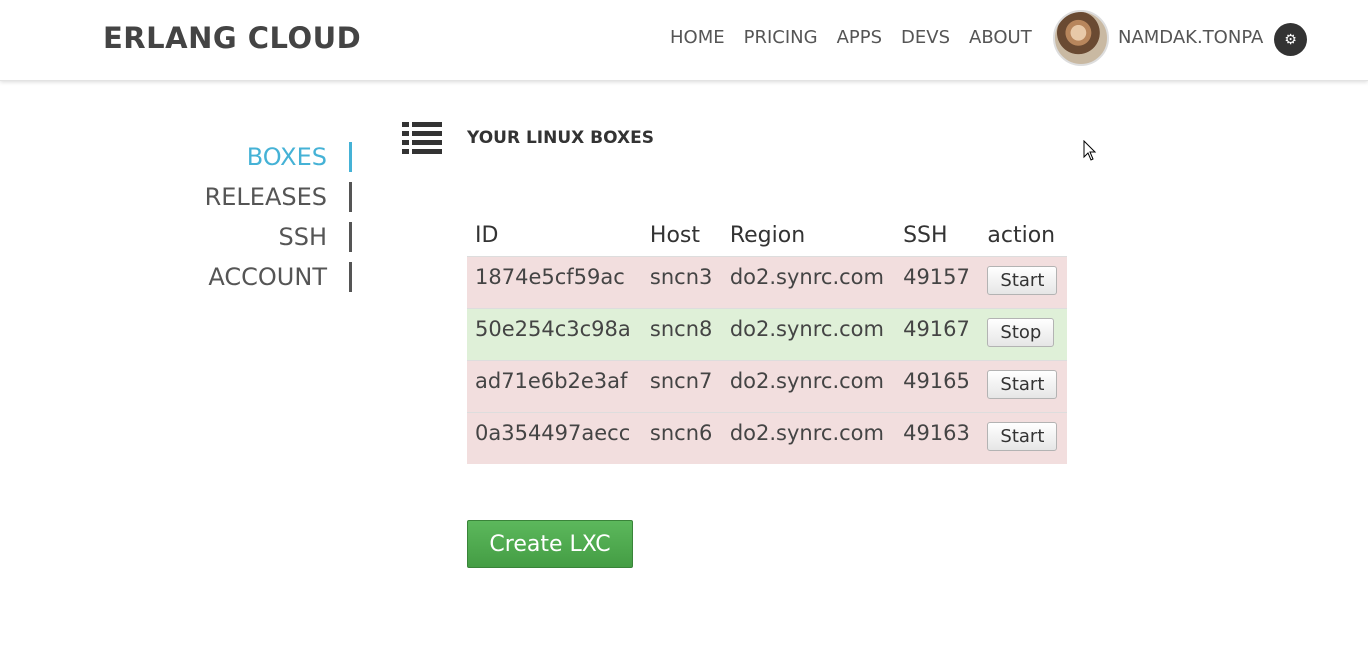 Image resolution: width=1368 pixels, height=650 pixels. I want to click on main-nav: HOME PRICING APPS DEVS ABOUT, so click(851, 38).